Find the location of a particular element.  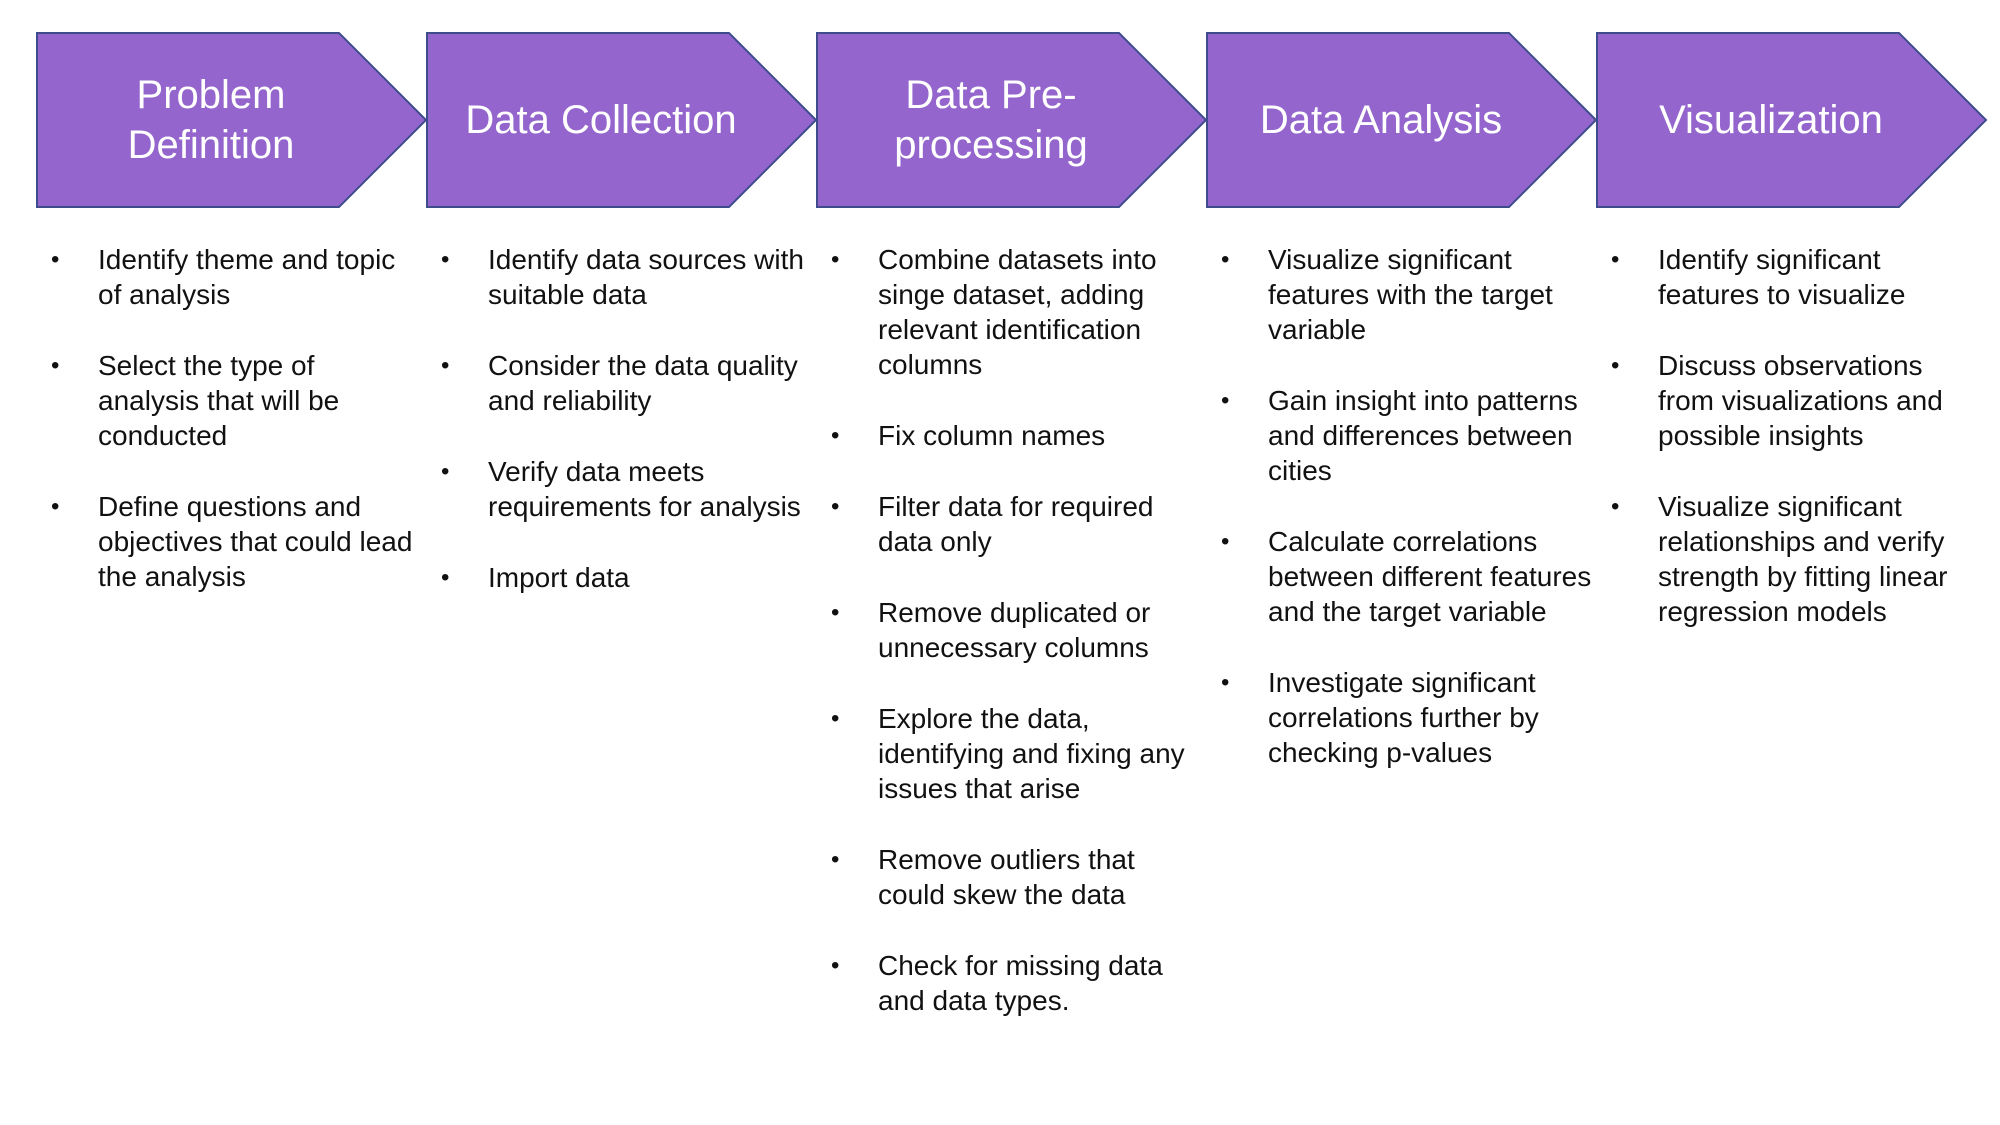

stage-chevron: Data Analysis is located at coordinates (1402, 120).